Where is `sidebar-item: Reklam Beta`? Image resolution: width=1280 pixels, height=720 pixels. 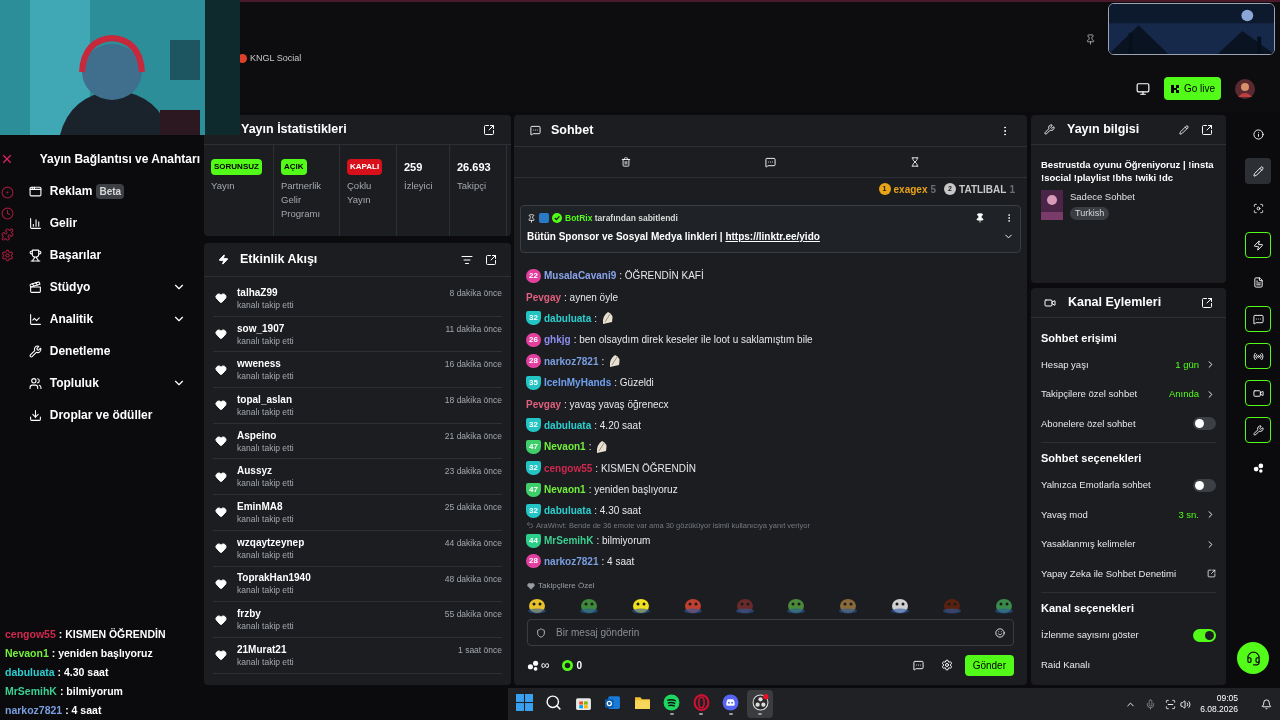 sidebar-item: Reklam Beta is located at coordinates (107, 191).